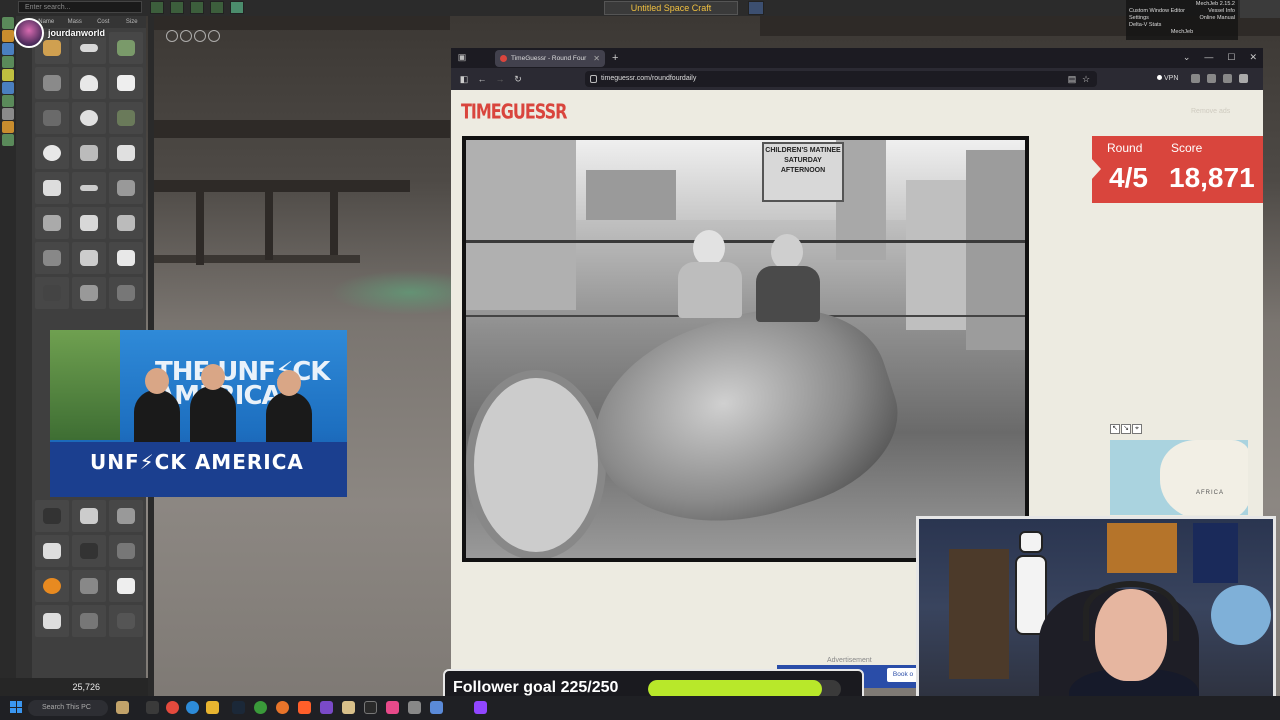 The height and width of the screenshot is (720, 1280). Describe the element at coordinates (596, 58) in the screenshot. I see `close-tab-icon: ✕` at that location.